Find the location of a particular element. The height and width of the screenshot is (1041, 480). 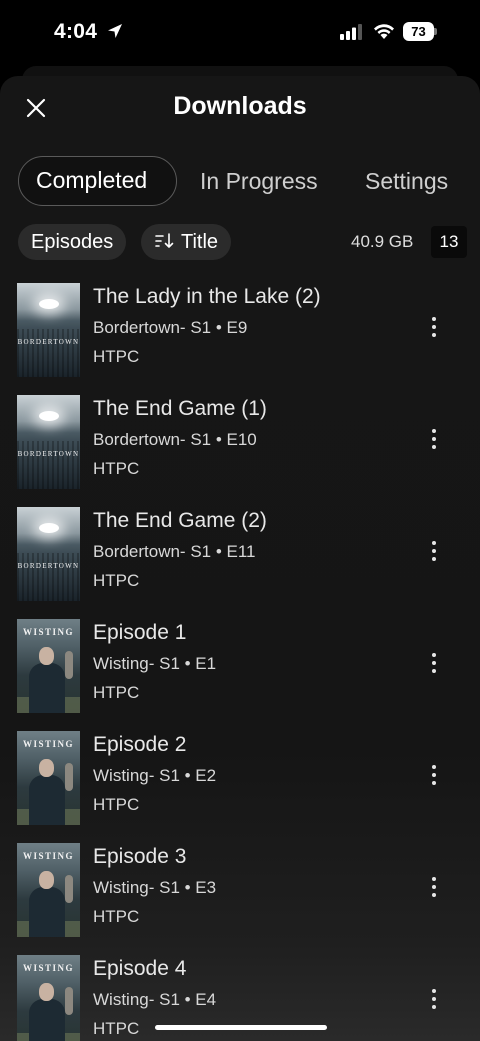

battery-level: 73 is located at coordinates (418, 31).